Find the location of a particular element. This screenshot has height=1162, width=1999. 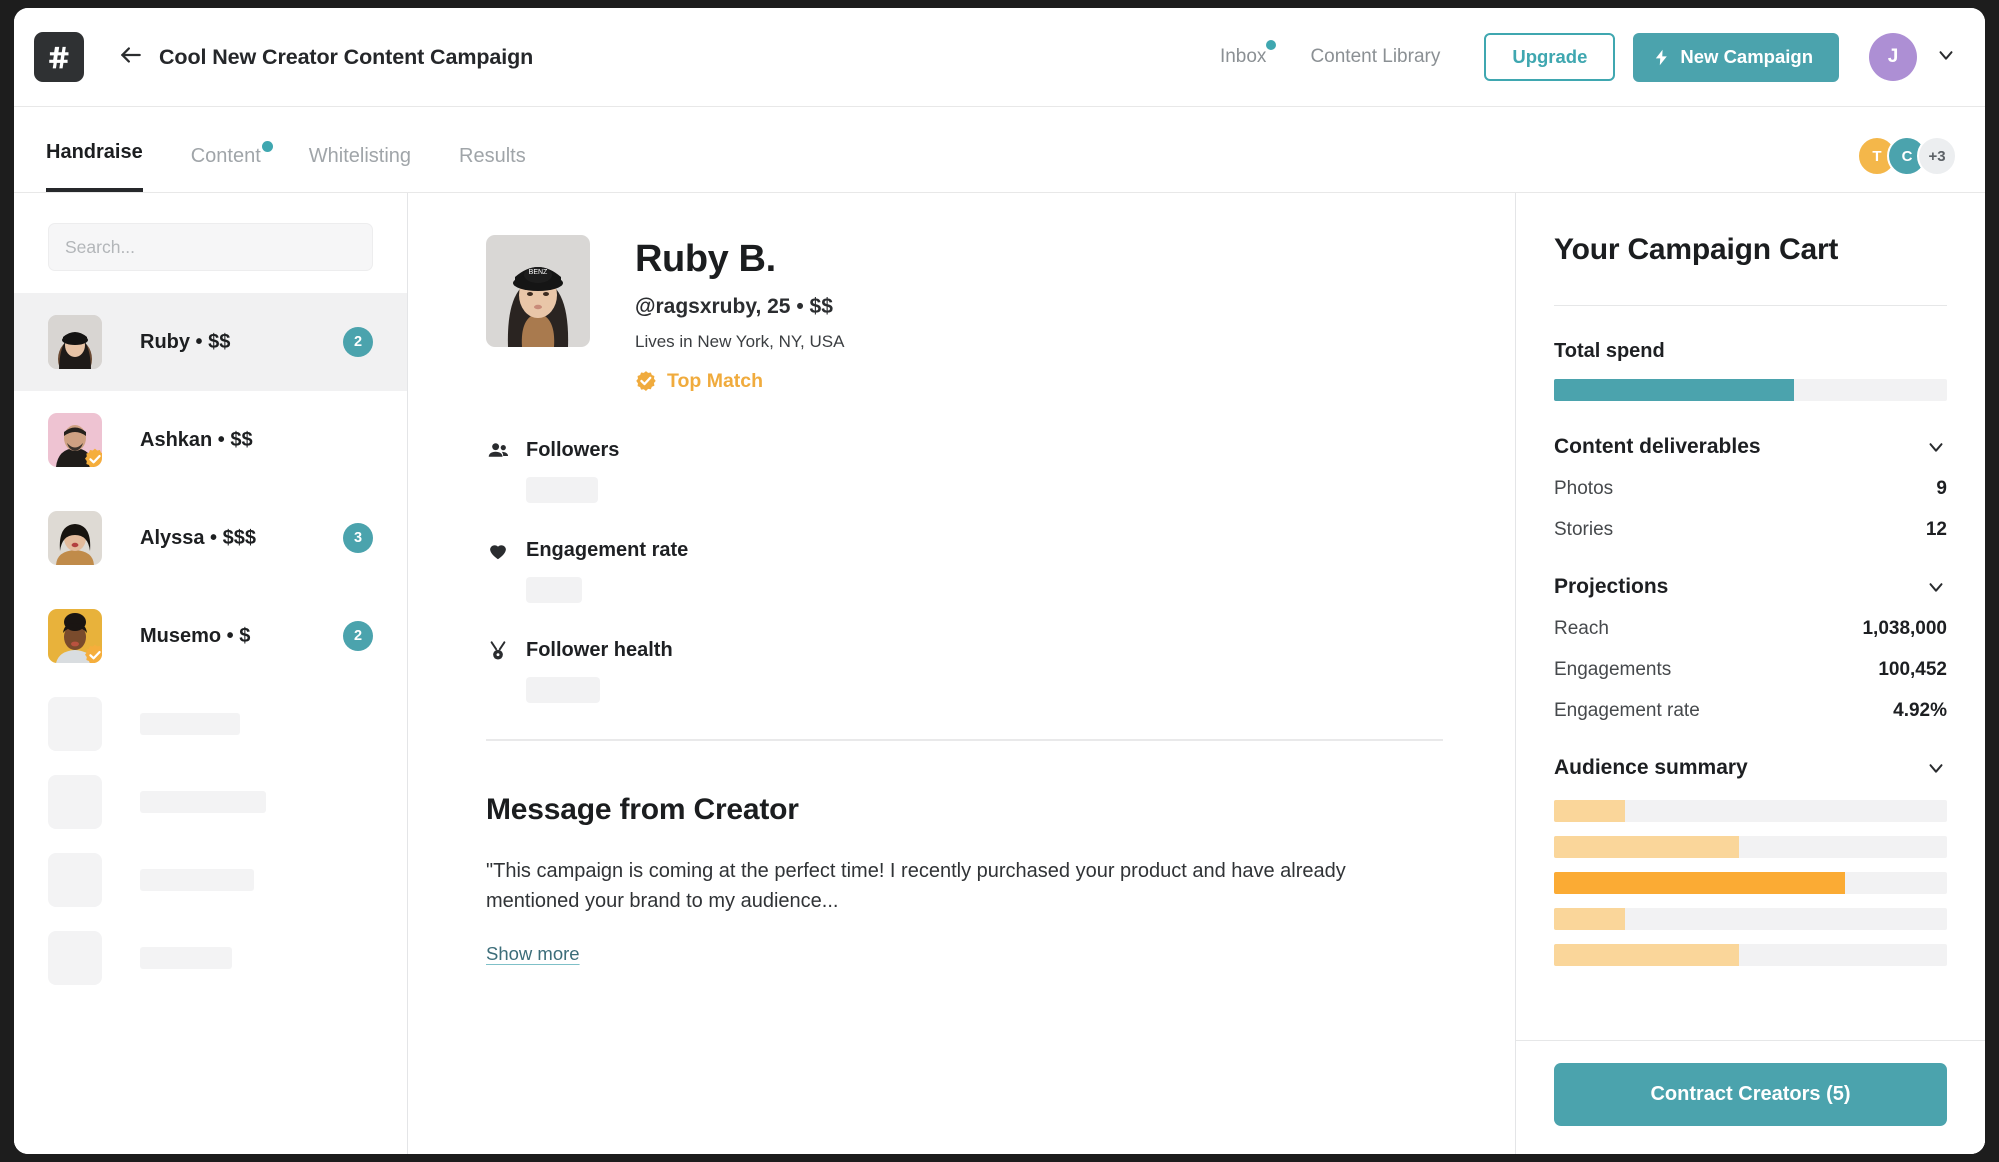

nav-link-content-library: Content Library is located at coordinates (1375, 57).